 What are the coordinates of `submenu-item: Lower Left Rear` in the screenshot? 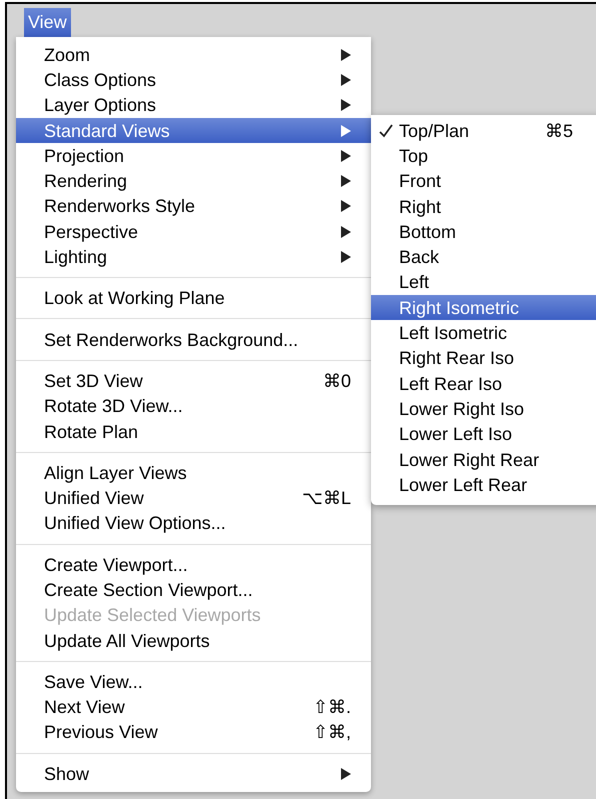 It's located at (483, 485).